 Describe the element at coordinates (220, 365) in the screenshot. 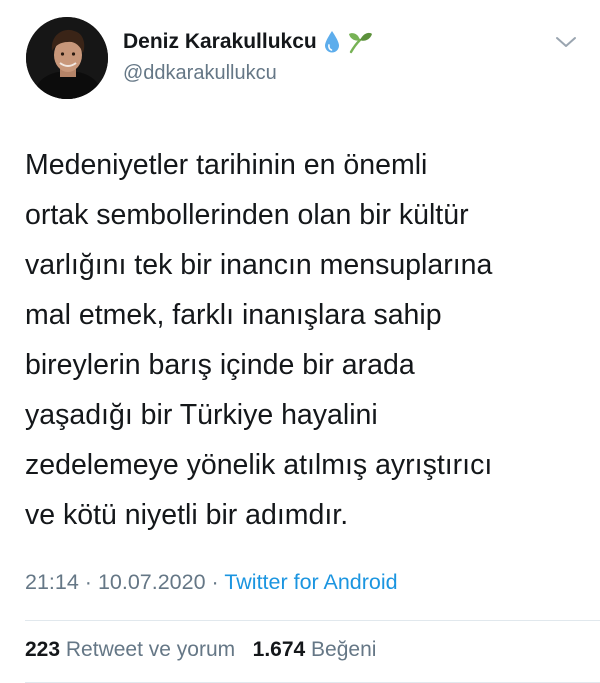

I see `tweet-text-line: bireylerin barış içinde bir arada` at that location.